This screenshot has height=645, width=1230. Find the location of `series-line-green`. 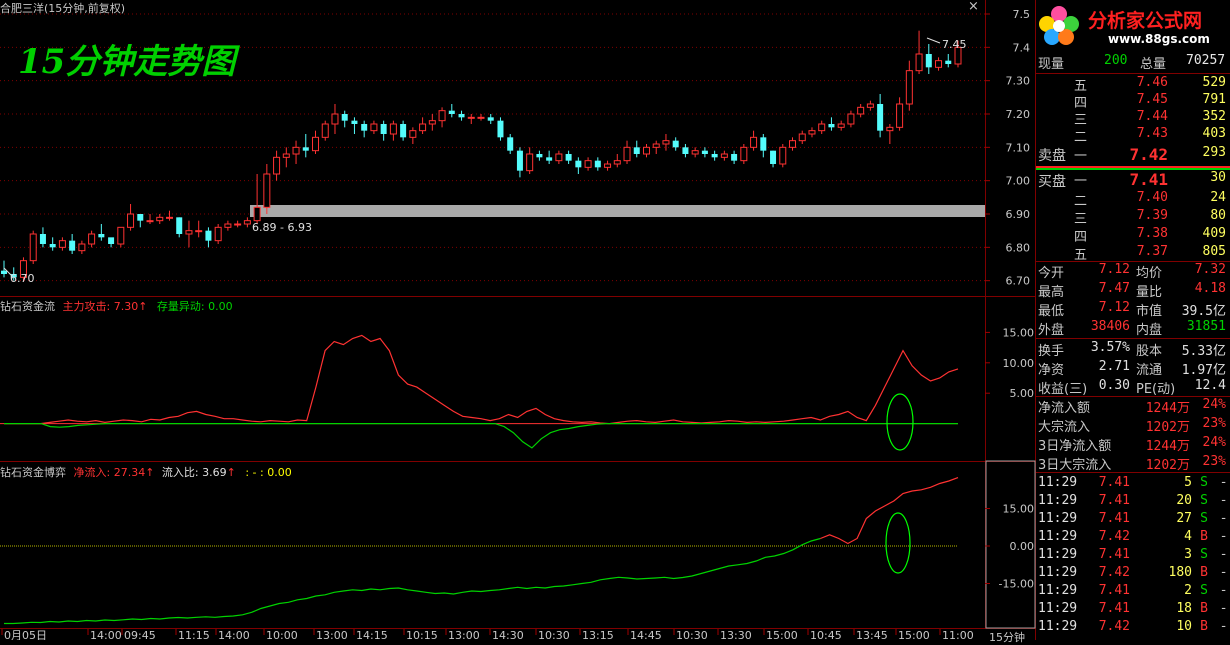

series-line-green is located at coordinates (481, 436).